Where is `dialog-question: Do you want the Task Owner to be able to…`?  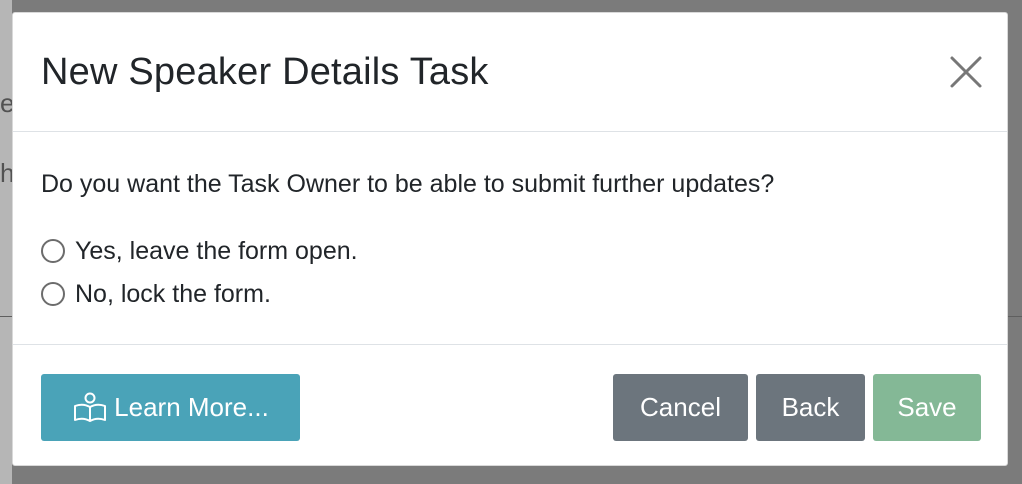 dialog-question: Do you want the Task Owner to be able to… is located at coordinates (408, 184).